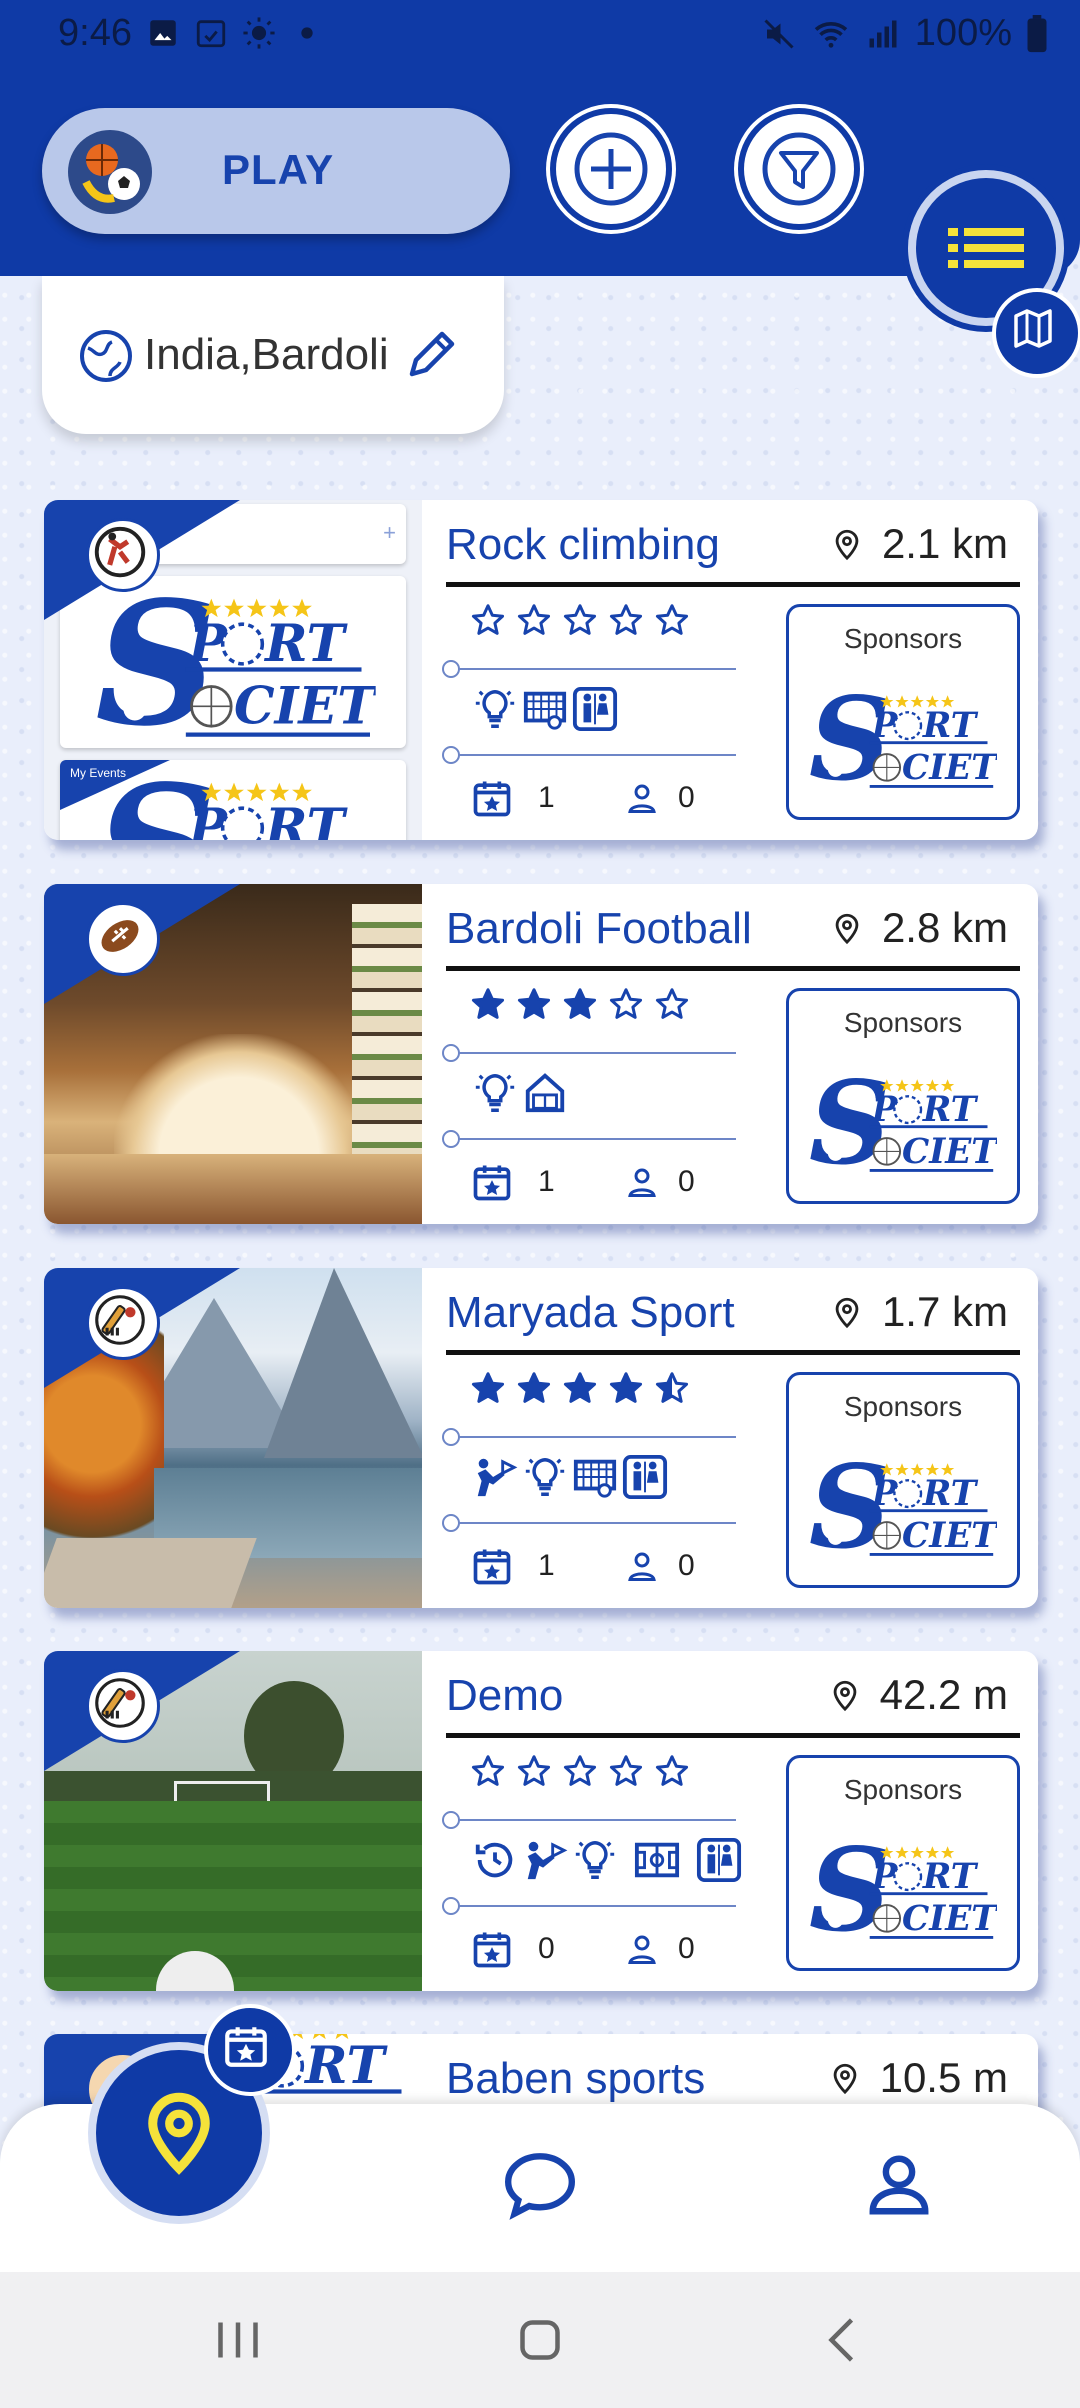 The height and width of the screenshot is (2408, 1080). What do you see at coordinates (546, 1948) in the screenshot?
I see `events-count: 0` at bounding box center [546, 1948].